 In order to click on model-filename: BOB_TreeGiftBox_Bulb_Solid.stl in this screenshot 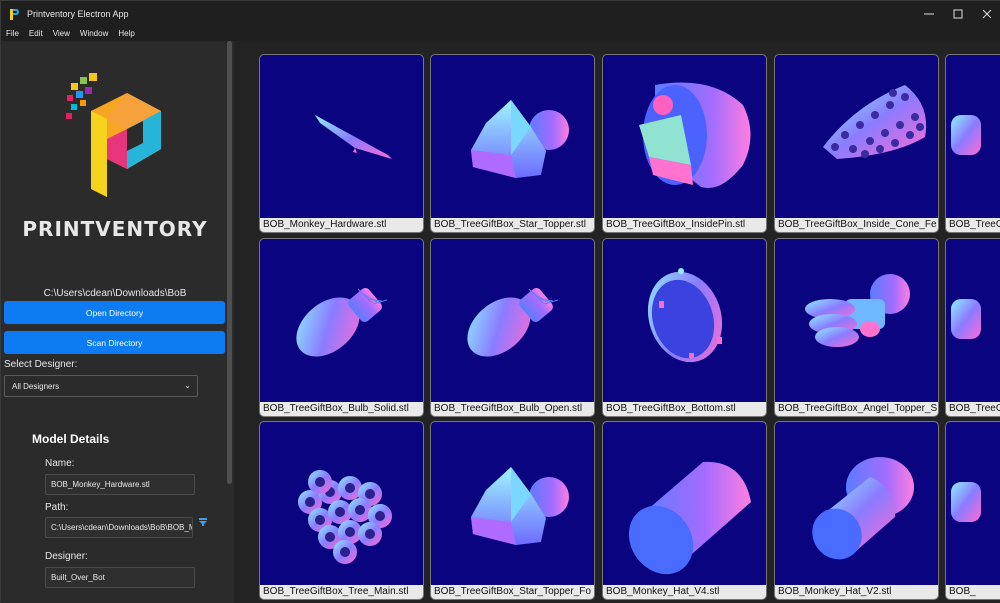, I will do `click(341, 409)`.